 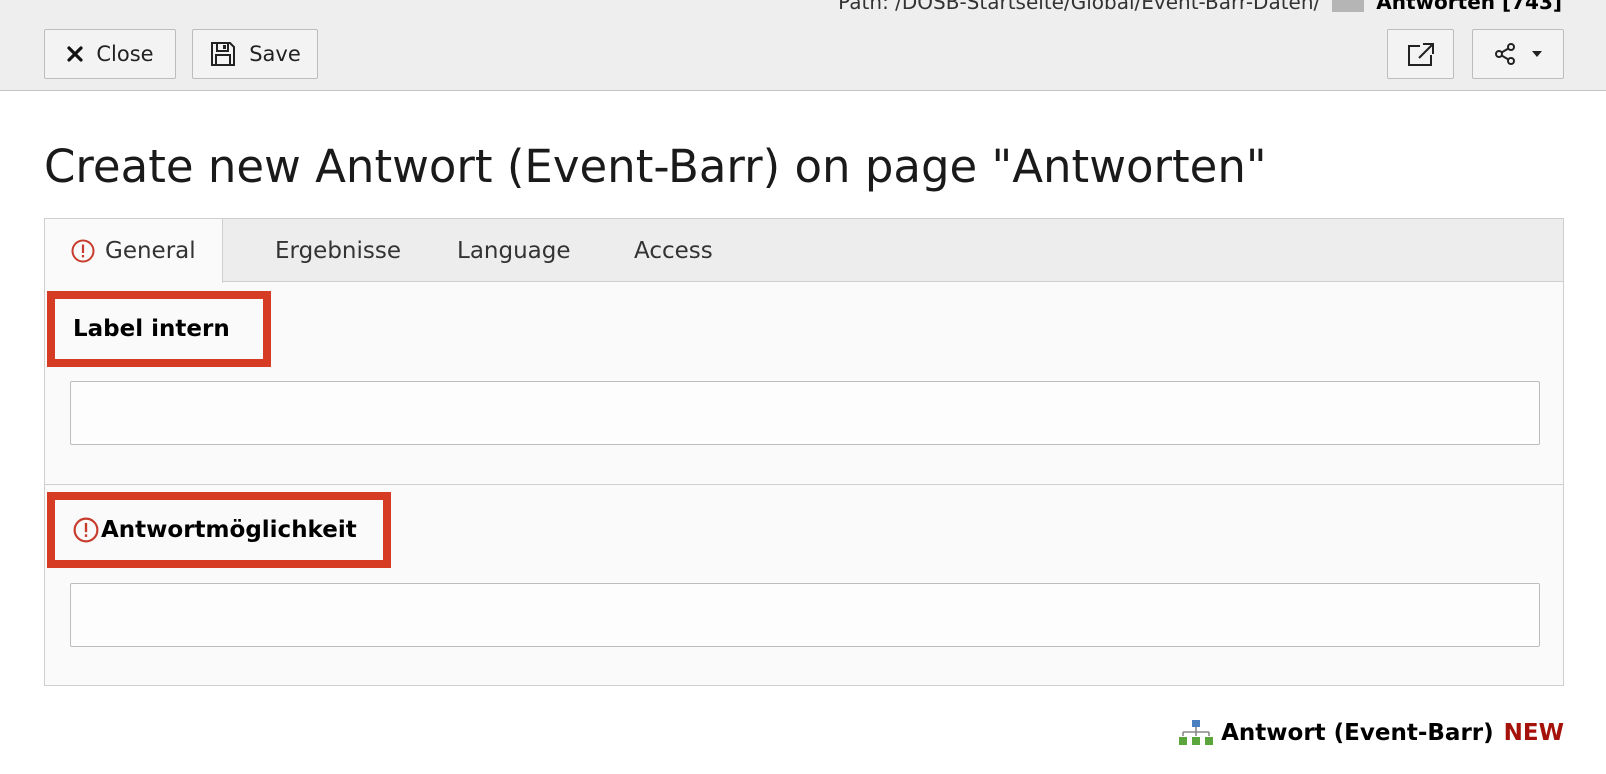 I want to click on record-tree-icon, so click(x=1196, y=733).